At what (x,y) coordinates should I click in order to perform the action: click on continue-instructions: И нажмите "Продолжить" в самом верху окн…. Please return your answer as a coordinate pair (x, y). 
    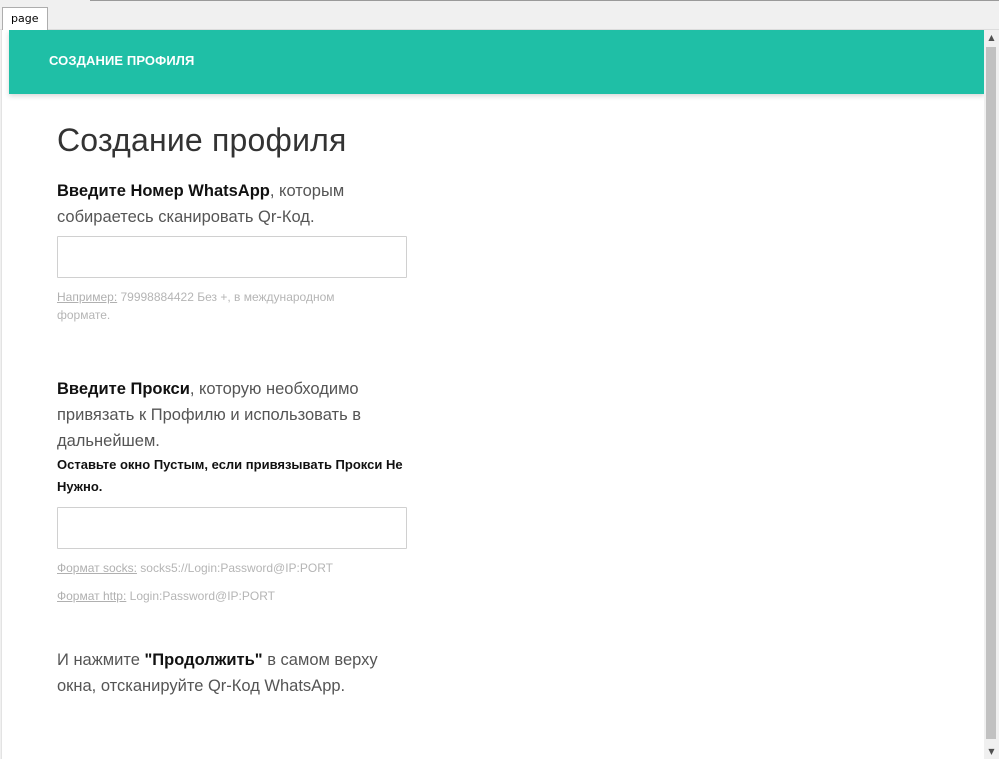
    Looking at the image, I should click on (229, 673).